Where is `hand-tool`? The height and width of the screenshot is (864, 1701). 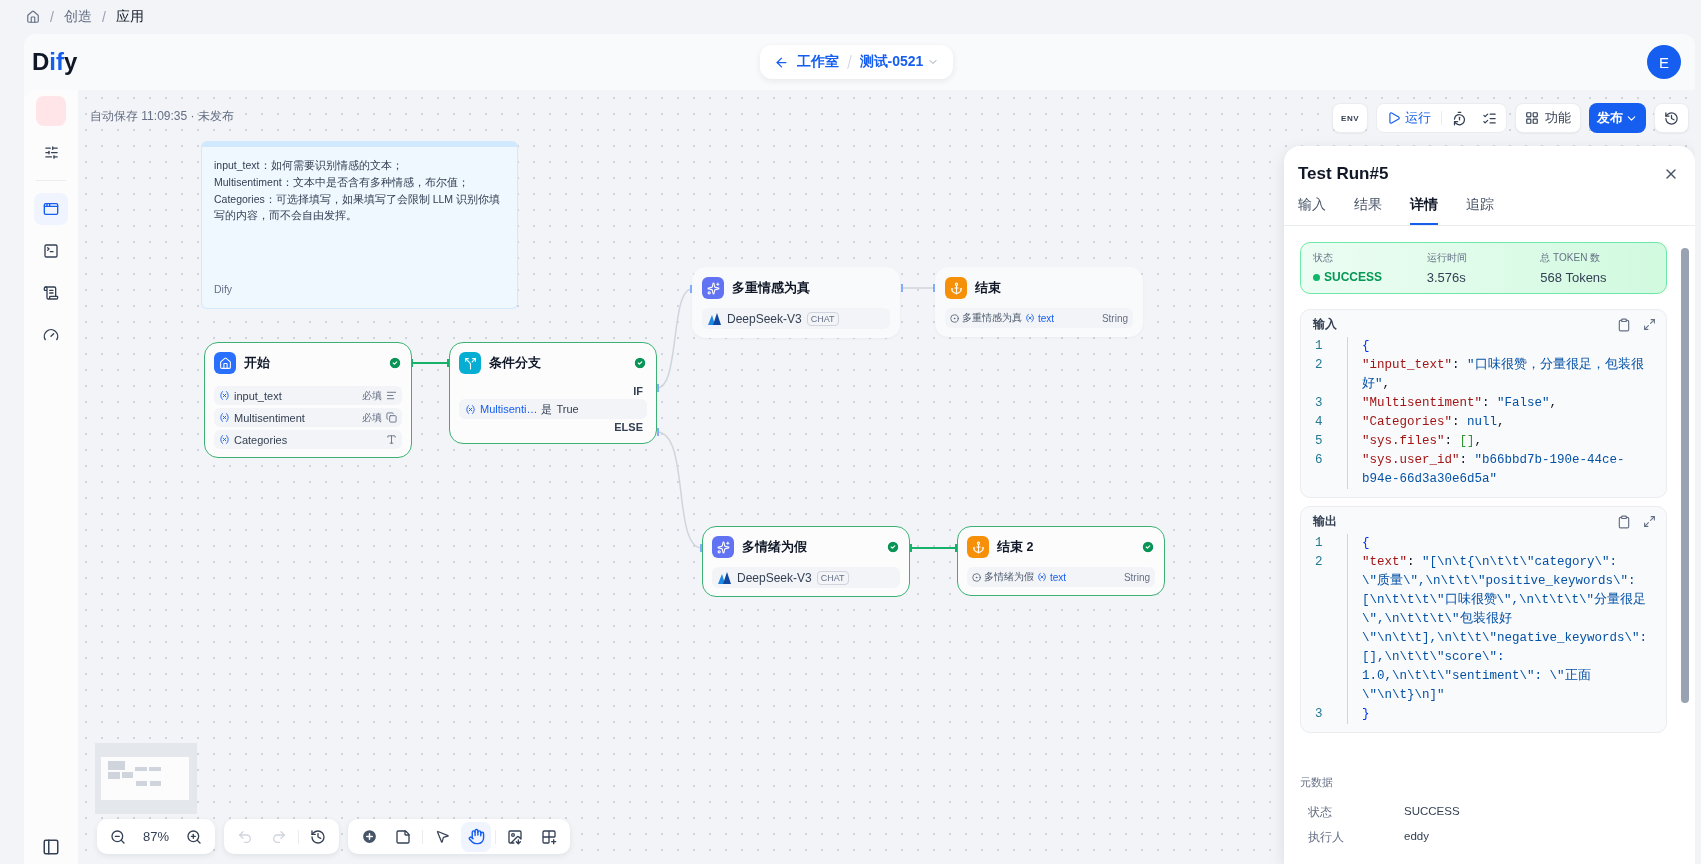 hand-tool is located at coordinates (476, 836).